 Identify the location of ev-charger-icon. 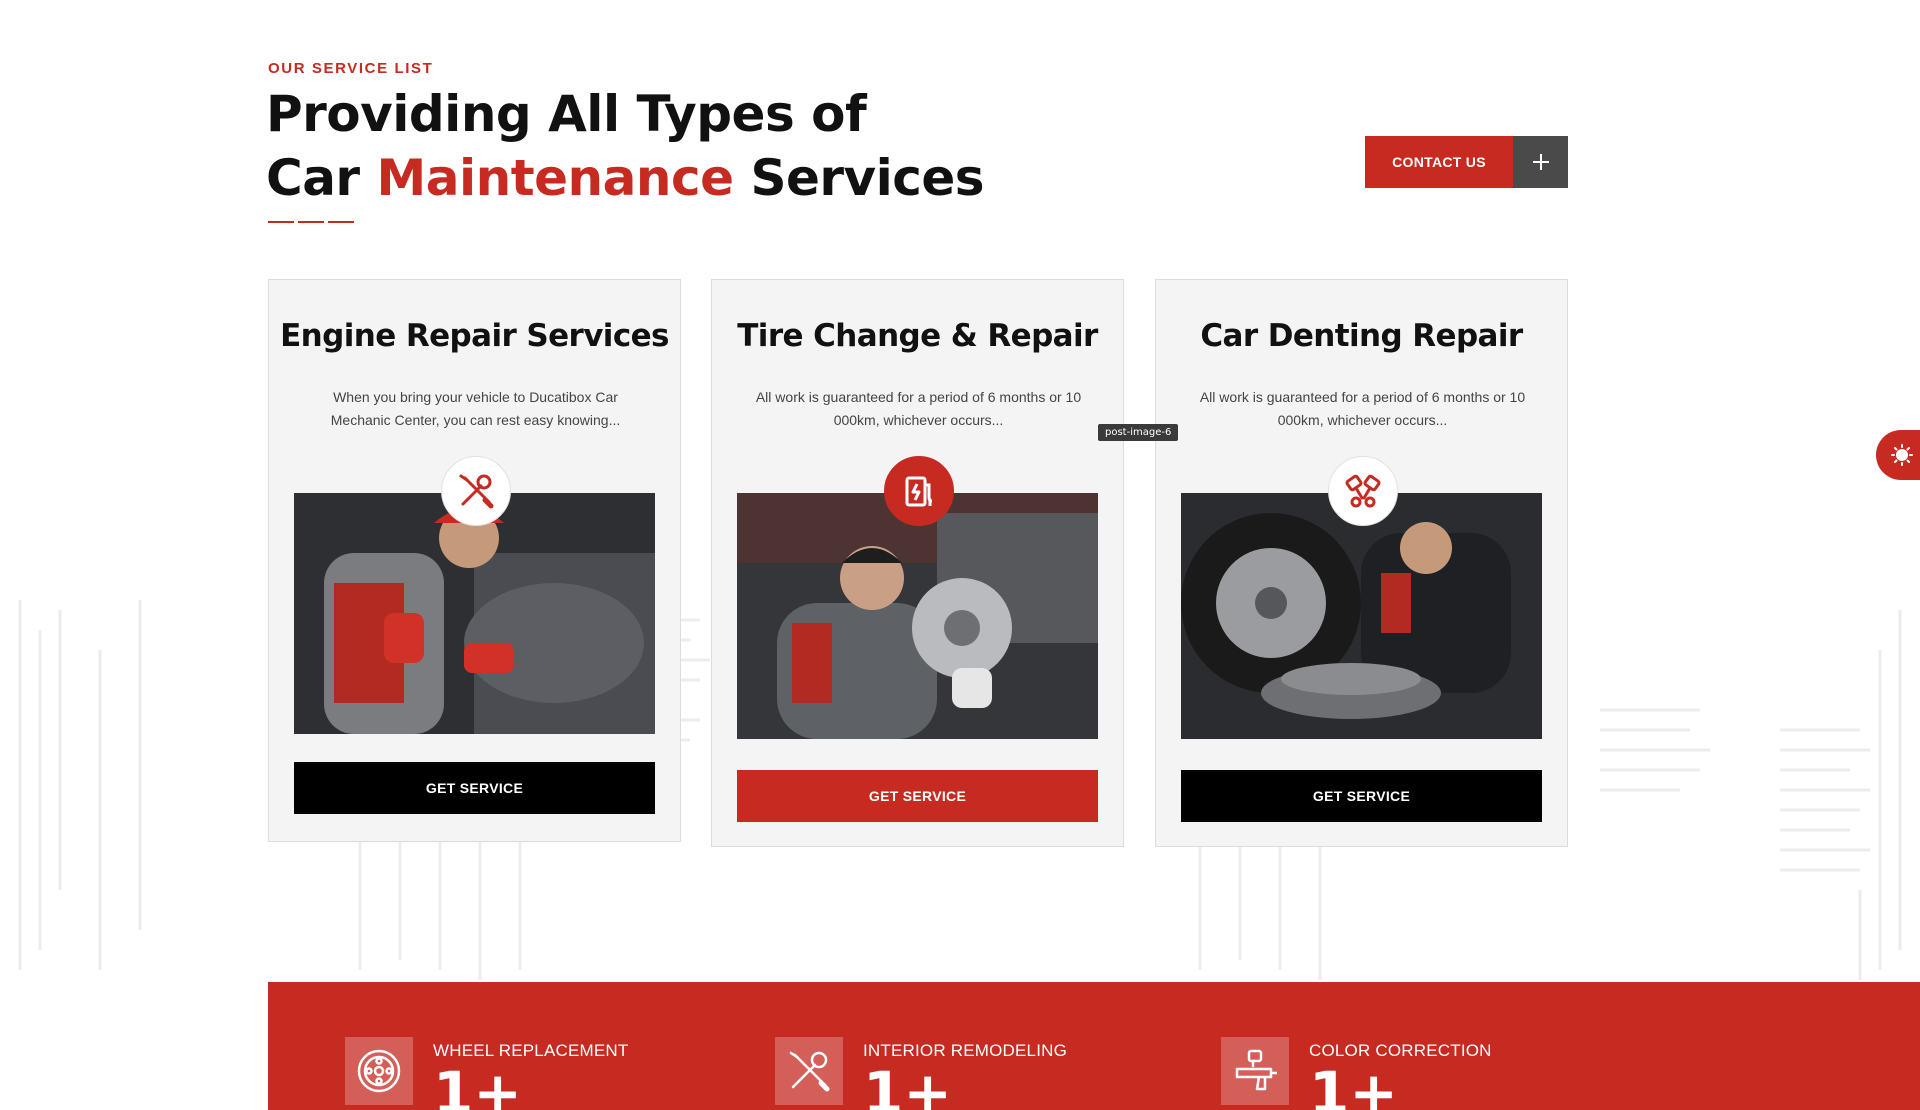
(919, 491).